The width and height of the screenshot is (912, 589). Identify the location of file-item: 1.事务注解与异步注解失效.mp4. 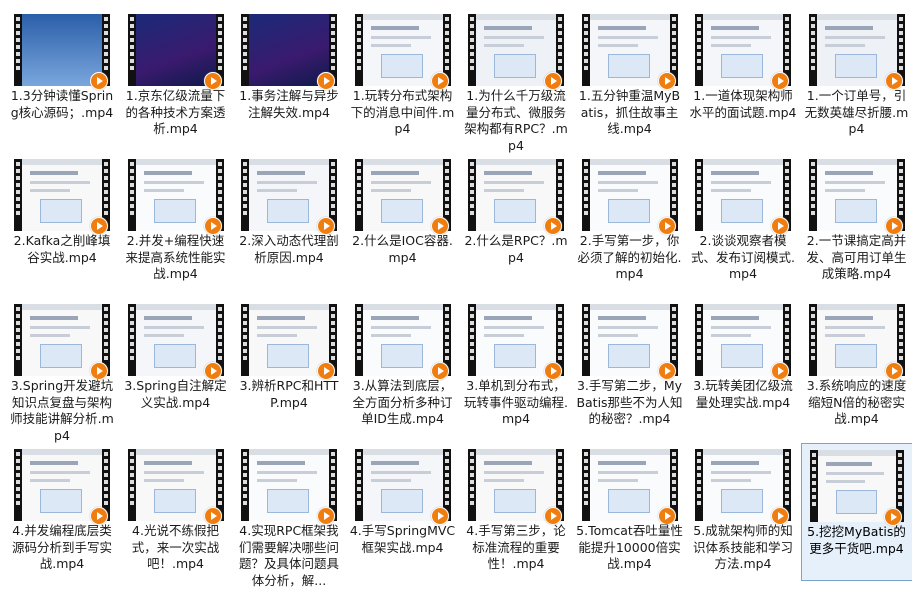
(289, 77).